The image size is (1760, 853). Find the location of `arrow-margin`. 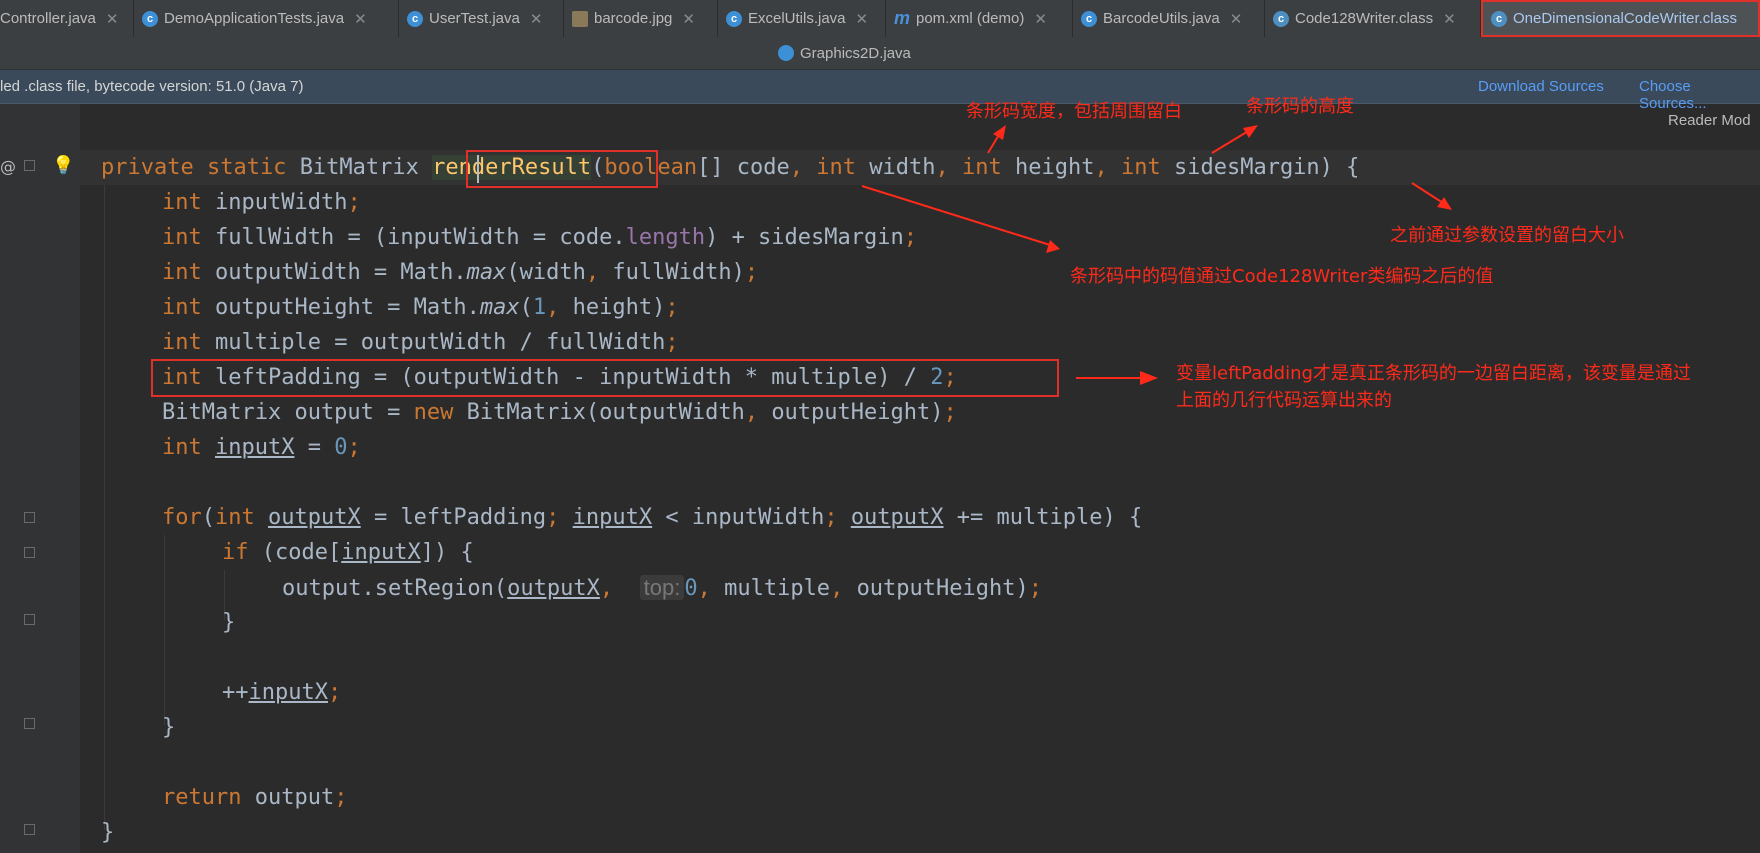

arrow-margin is located at coordinates (1427, 193).